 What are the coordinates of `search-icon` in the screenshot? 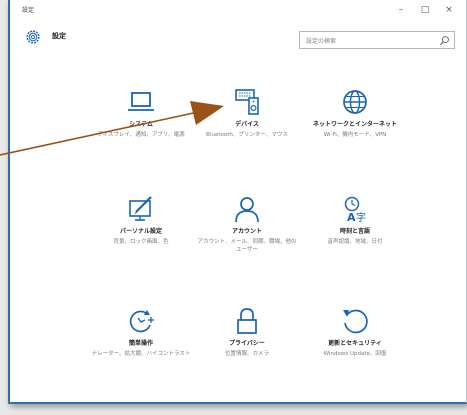 It's located at (444, 40).